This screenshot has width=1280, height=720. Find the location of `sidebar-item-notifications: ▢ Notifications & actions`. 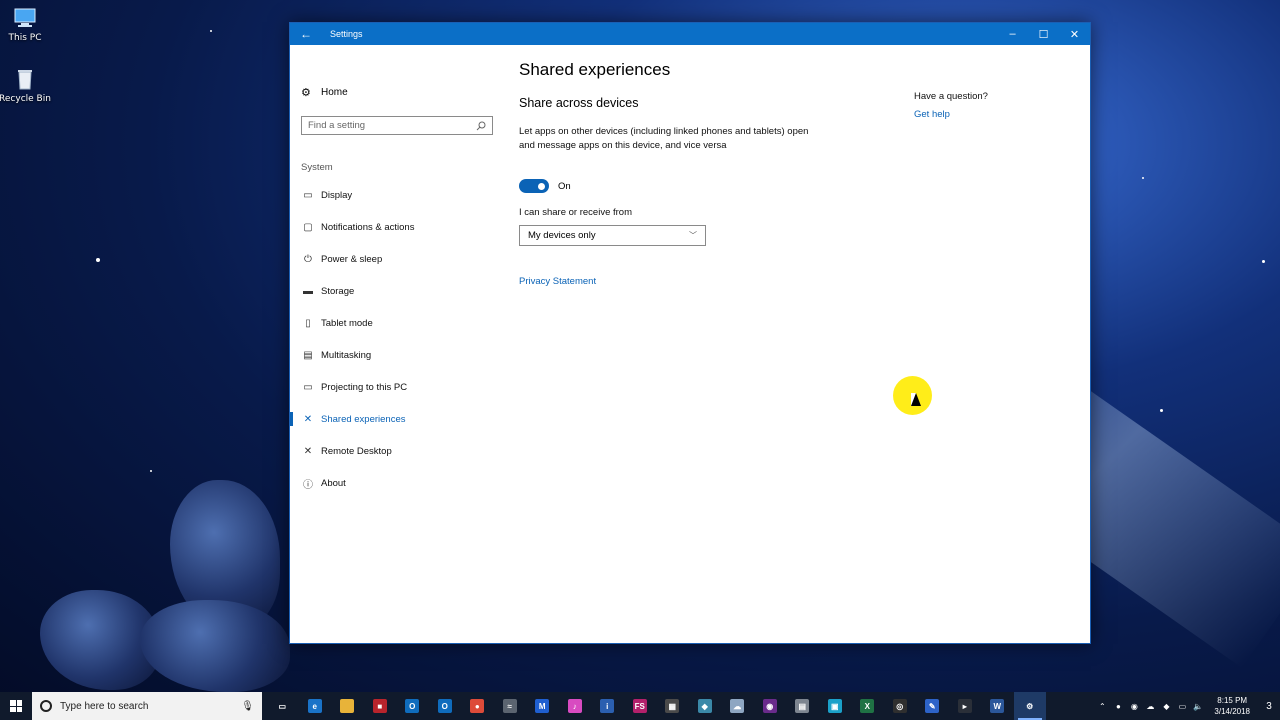

sidebar-item-notifications: ▢ Notifications & actions is located at coordinates (396, 227).